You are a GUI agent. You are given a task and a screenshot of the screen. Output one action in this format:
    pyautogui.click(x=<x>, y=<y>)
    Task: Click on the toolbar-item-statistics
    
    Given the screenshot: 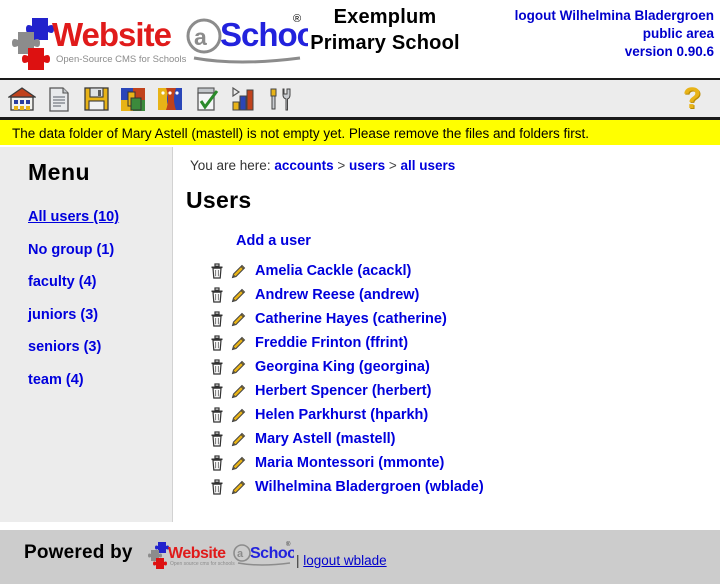 What is the action you would take?
    pyautogui.click(x=244, y=99)
    